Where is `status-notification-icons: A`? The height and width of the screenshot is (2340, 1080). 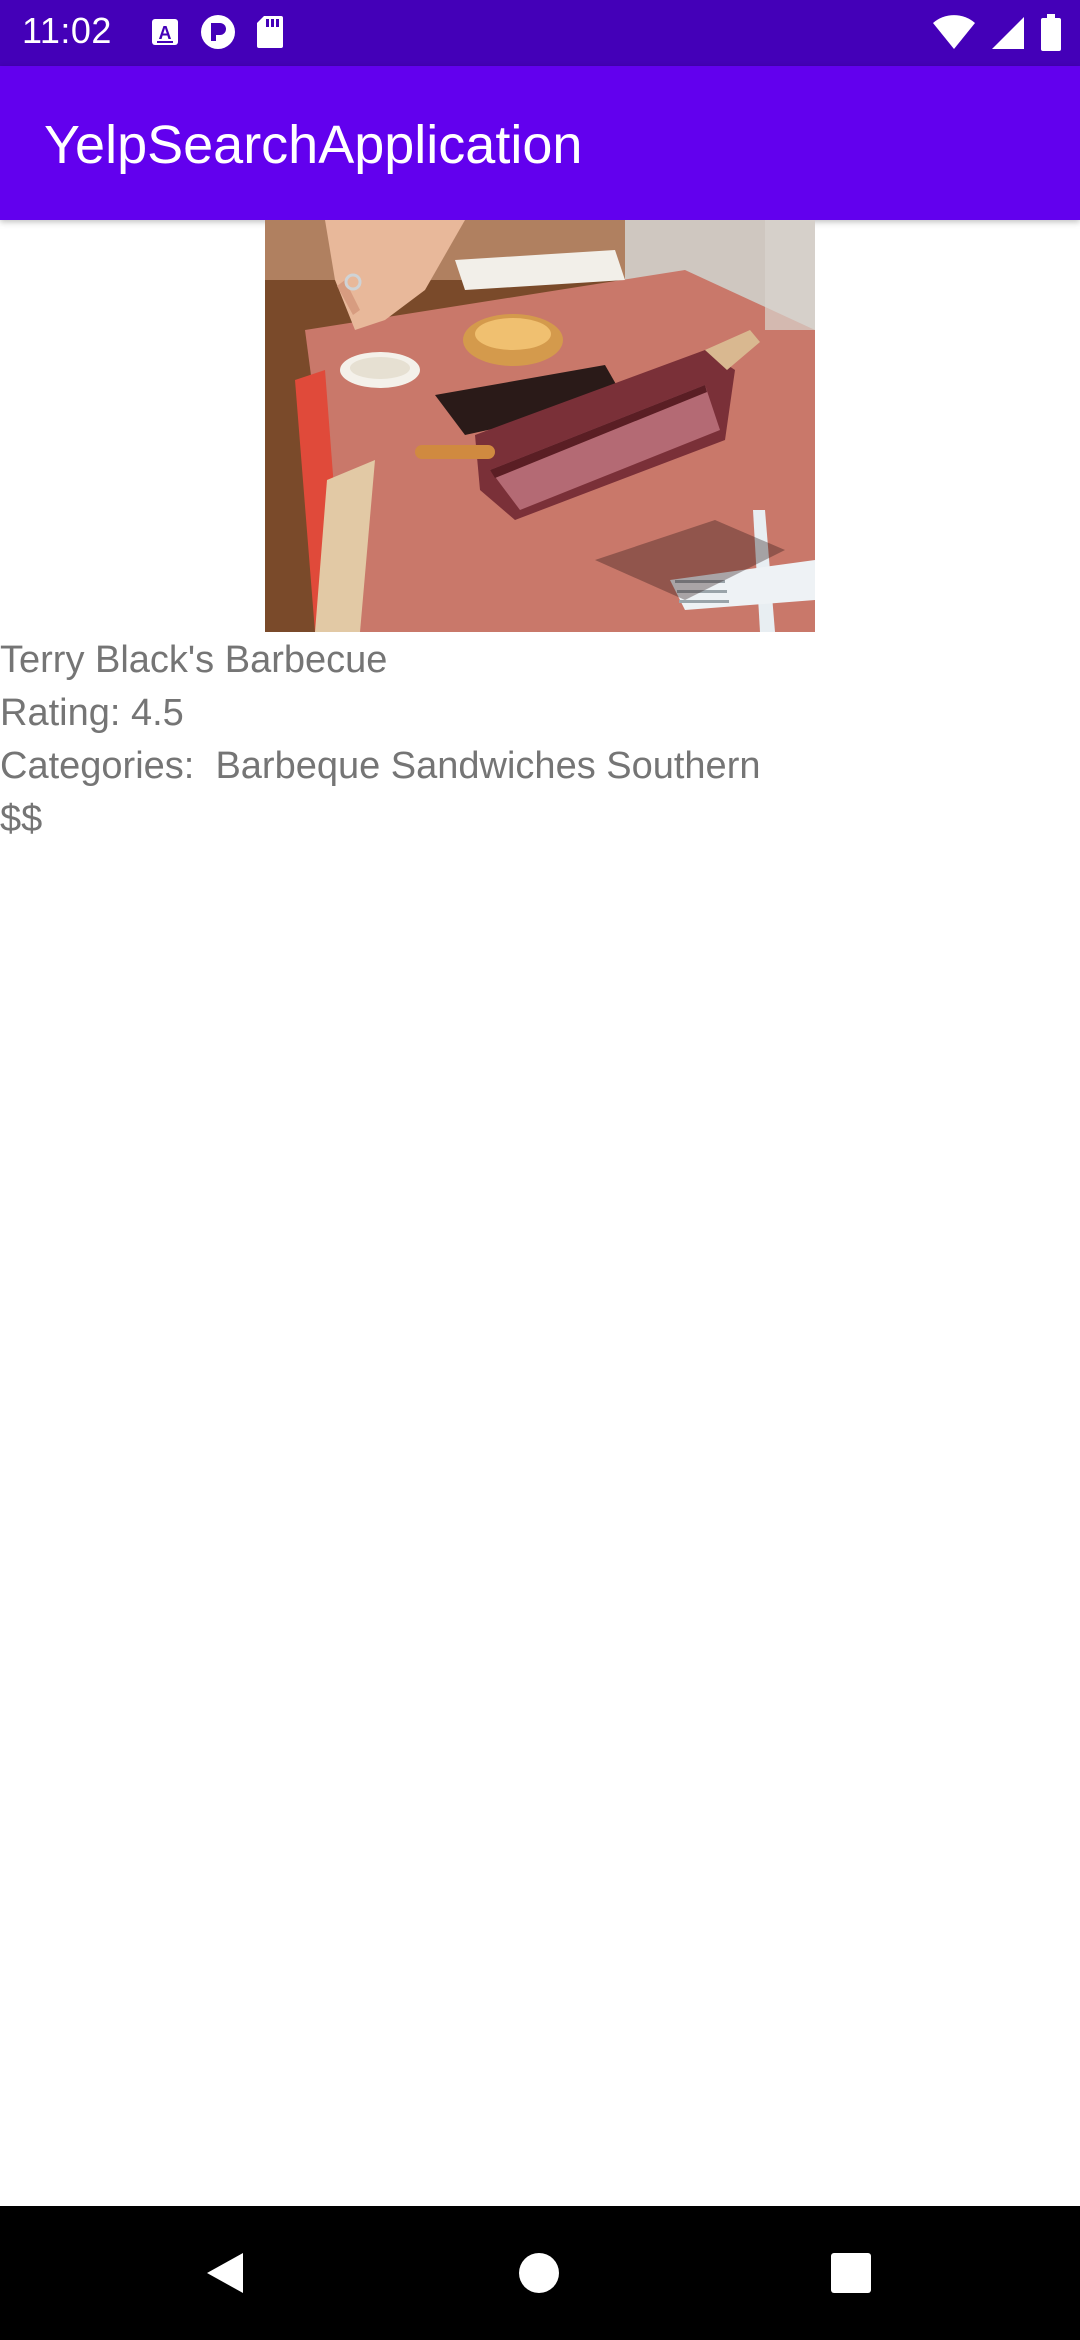 status-notification-icons: A is located at coordinates (217, 34).